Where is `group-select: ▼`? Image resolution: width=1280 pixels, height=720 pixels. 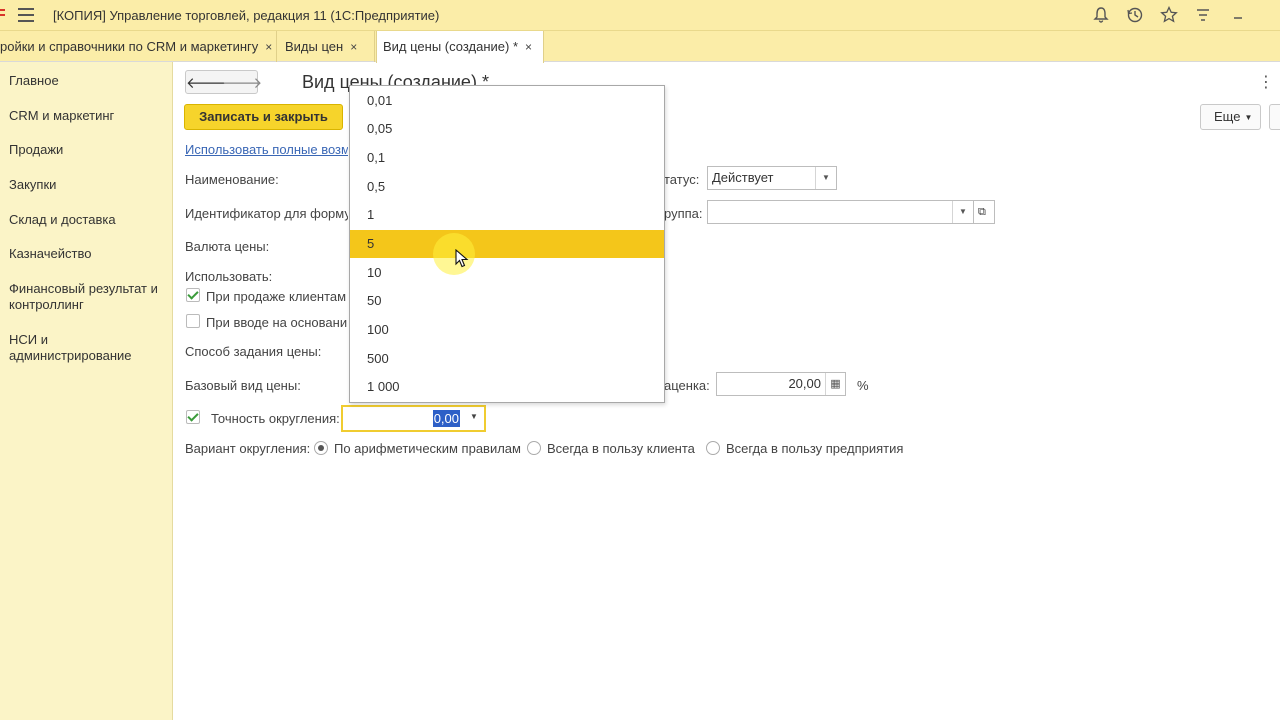
group-select: ▼ is located at coordinates (840, 212).